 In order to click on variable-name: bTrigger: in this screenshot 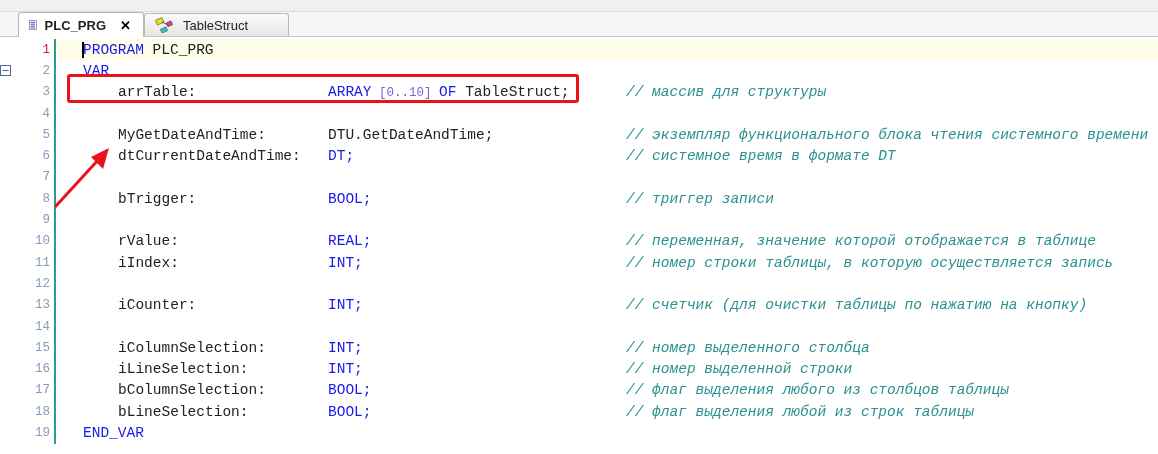, I will do `click(158, 198)`.